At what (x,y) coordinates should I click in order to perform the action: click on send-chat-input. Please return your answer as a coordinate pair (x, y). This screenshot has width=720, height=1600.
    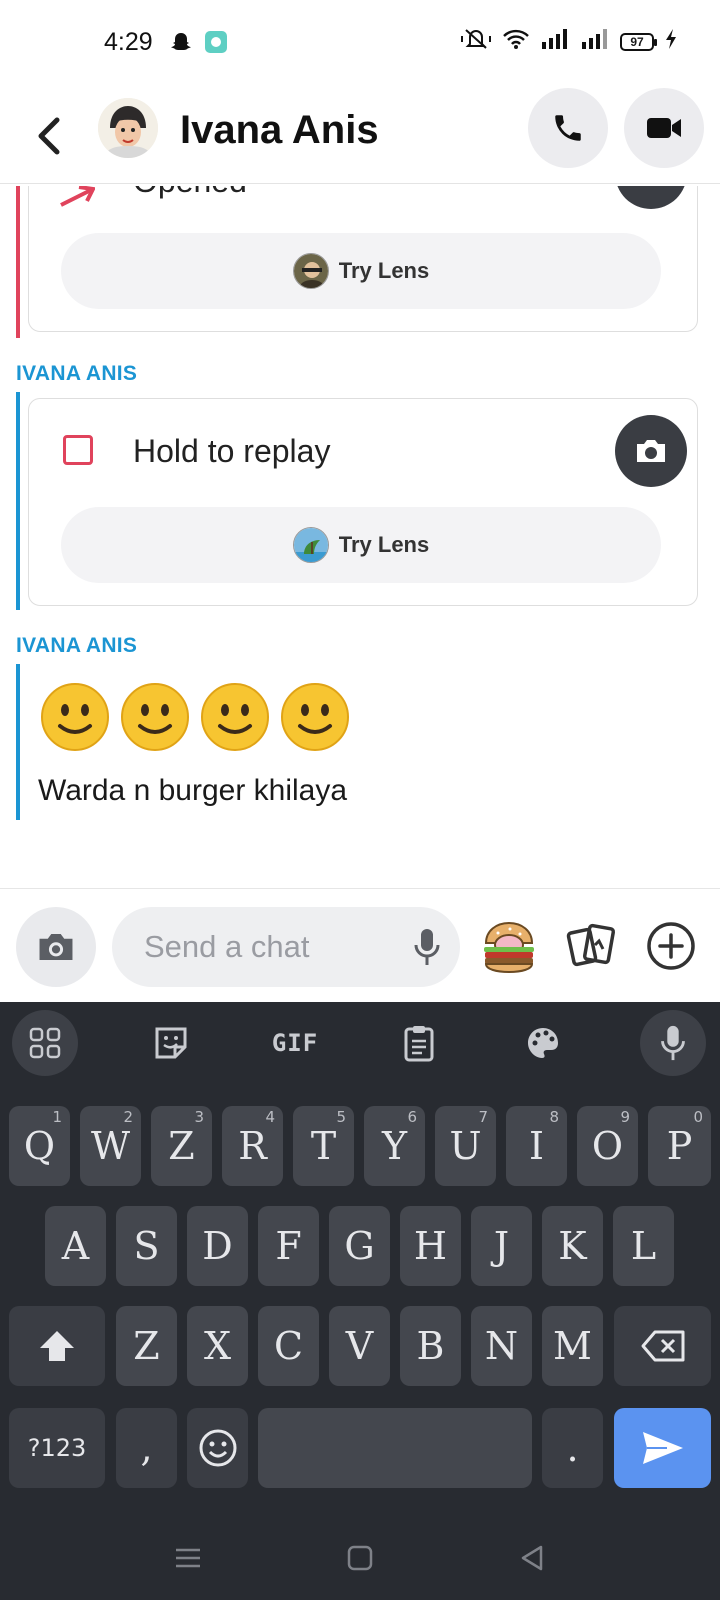
    Looking at the image, I should click on (286, 947).